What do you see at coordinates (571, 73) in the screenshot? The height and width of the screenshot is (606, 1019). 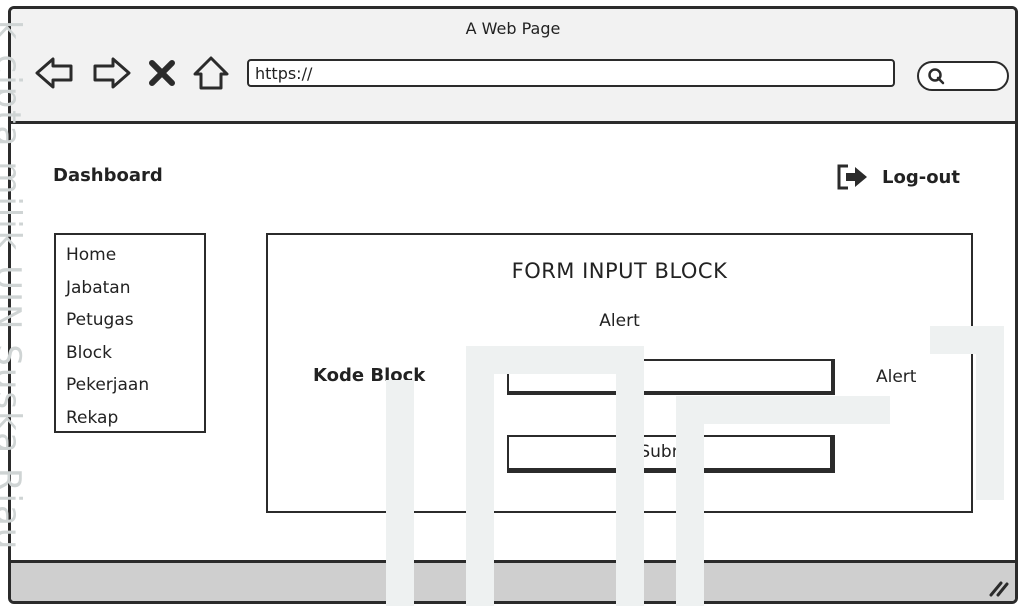 I see `url-input` at bounding box center [571, 73].